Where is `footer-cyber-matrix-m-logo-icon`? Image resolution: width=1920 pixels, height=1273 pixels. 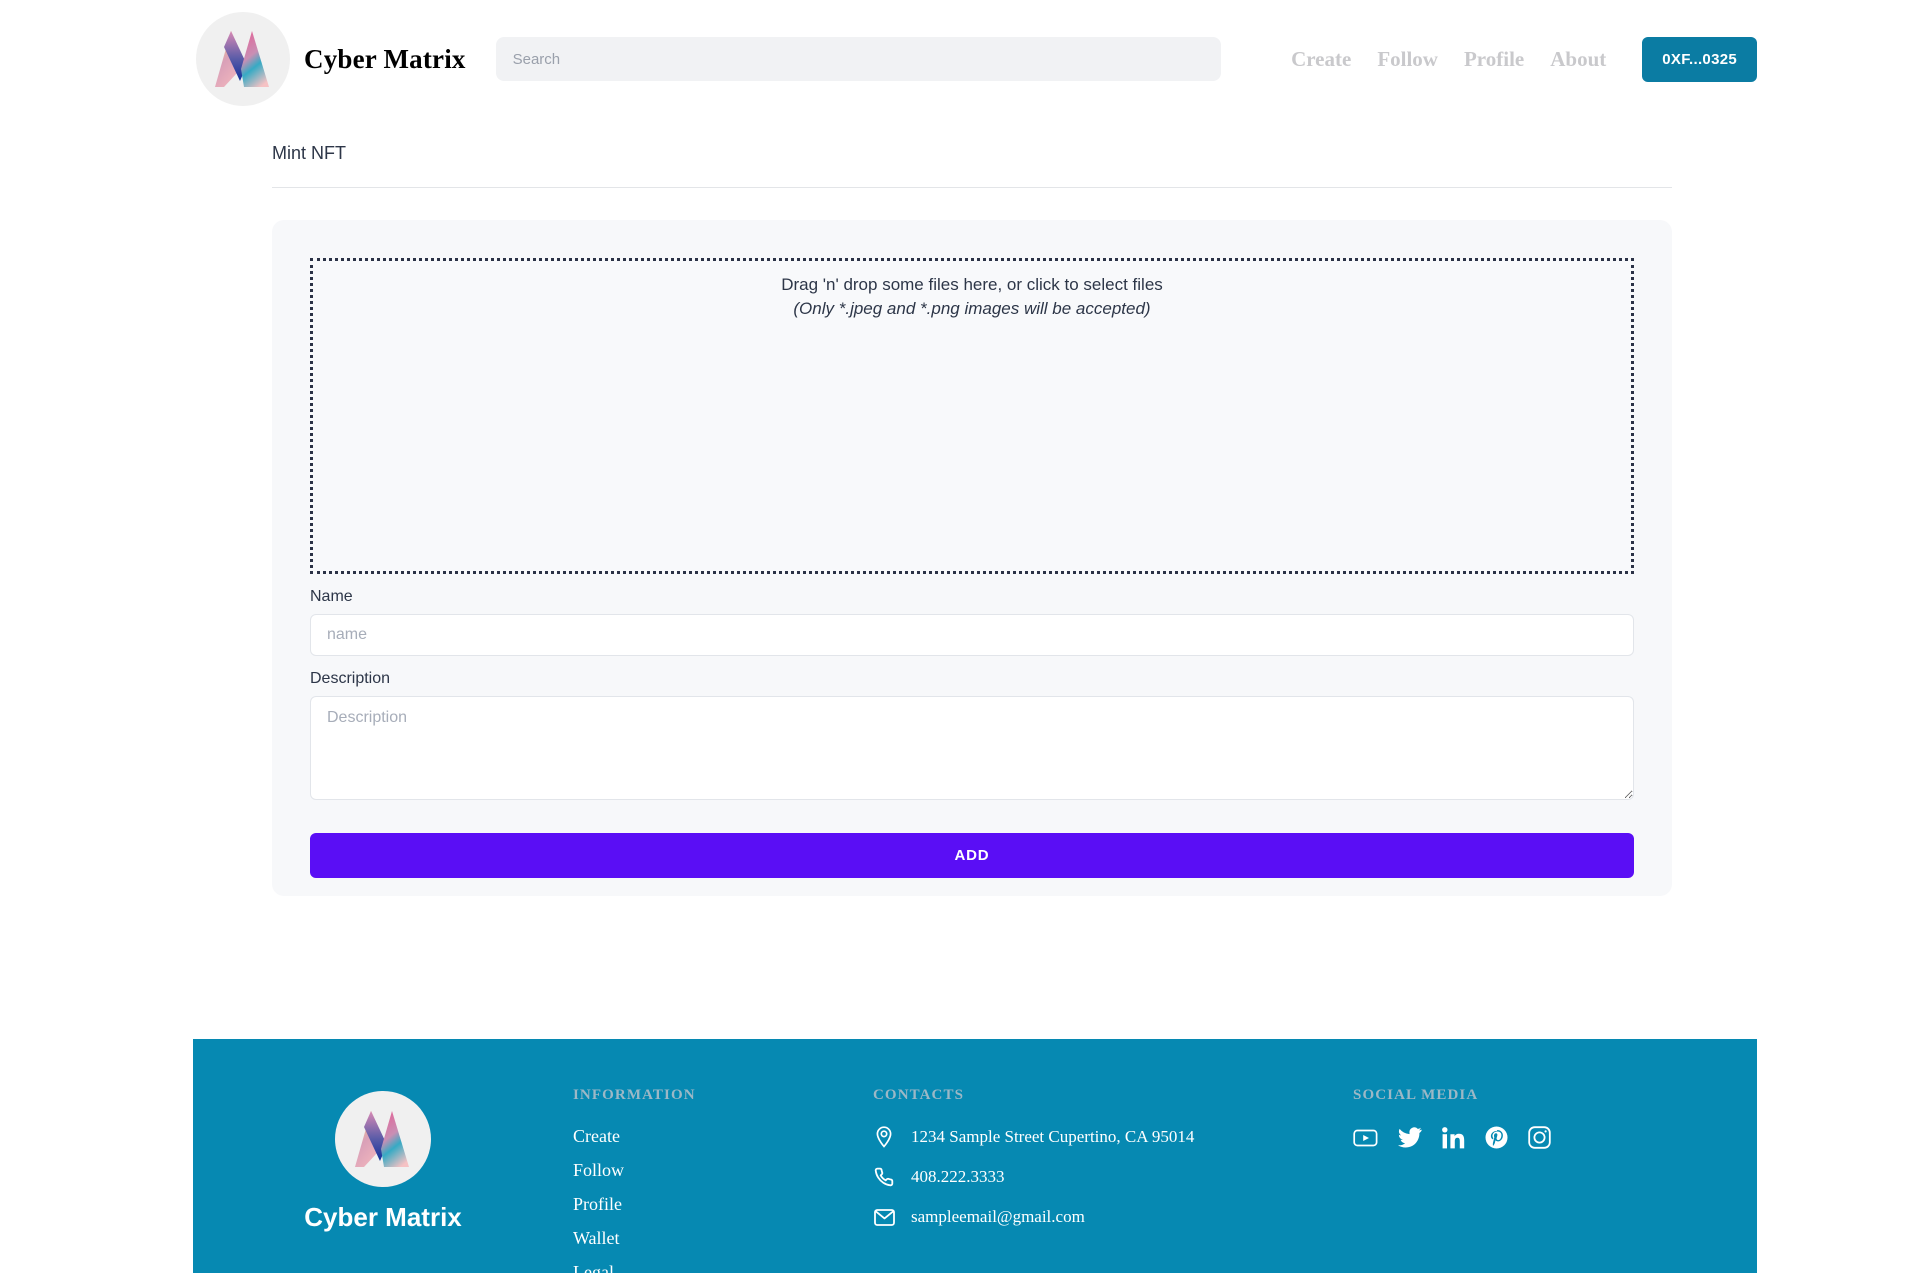 footer-cyber-matrix-m-logo-icon is located at coordinates (383, 1139).